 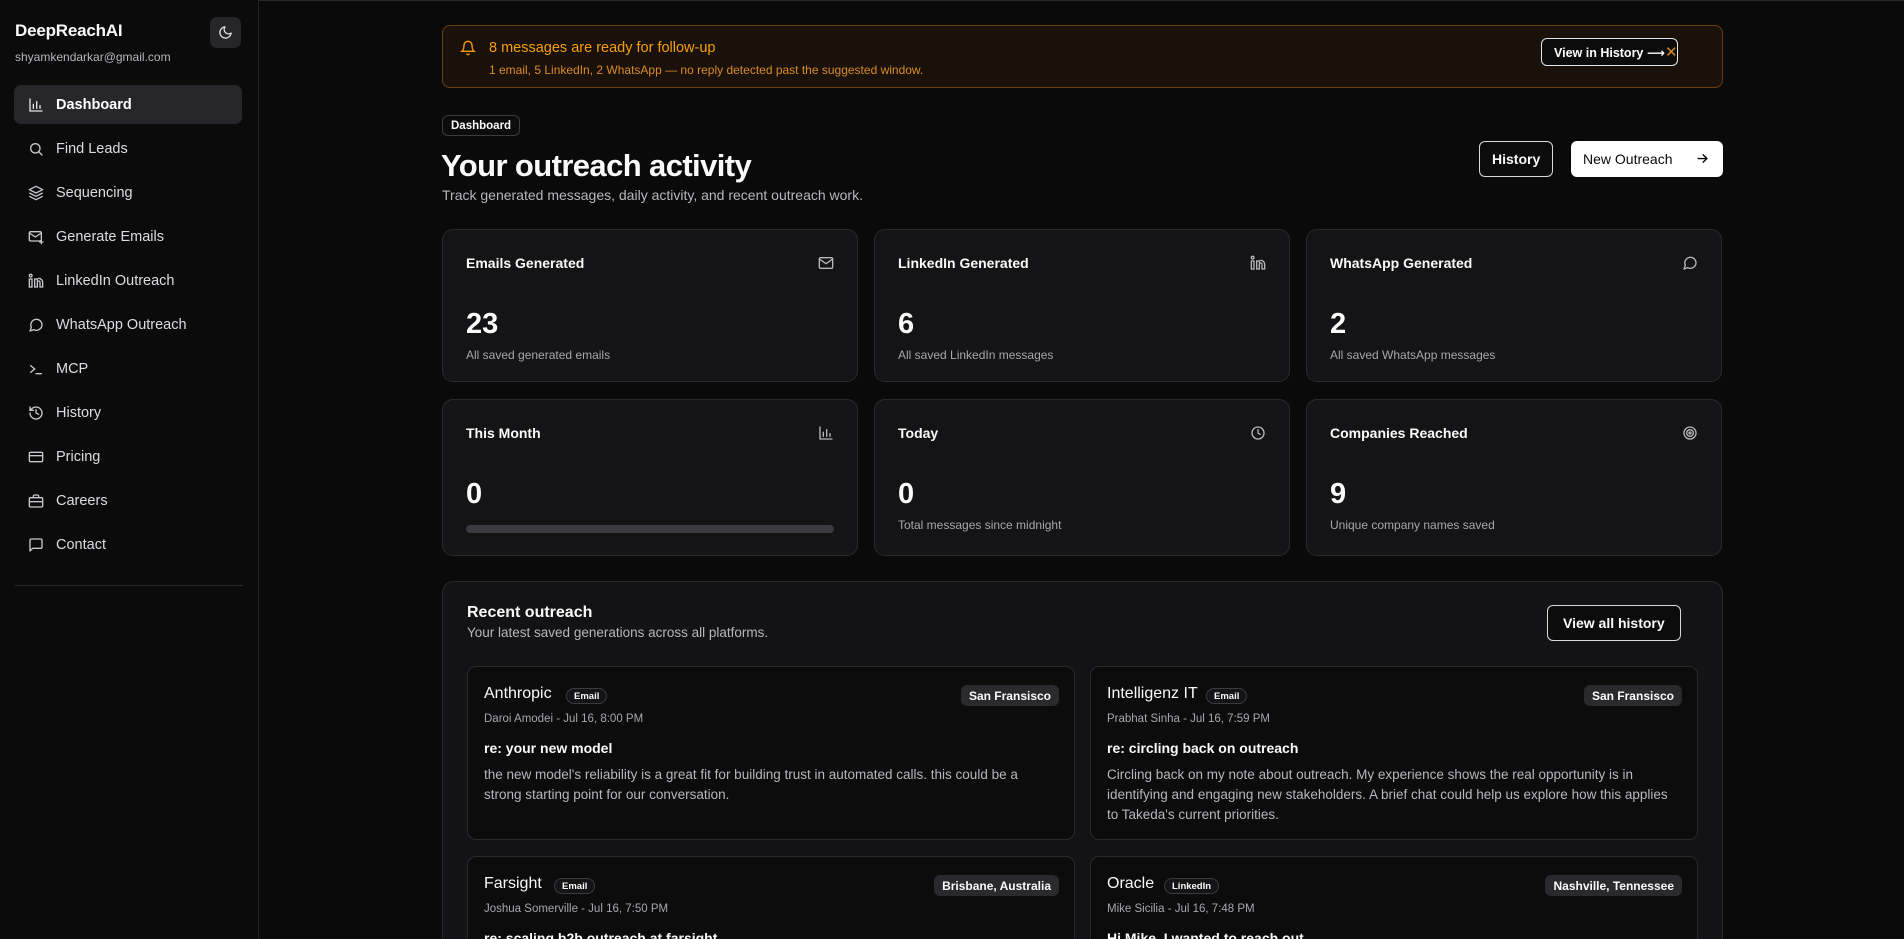 I want to click on stat-subtitle: Total messages since midnight, so click(x=980, y=525).